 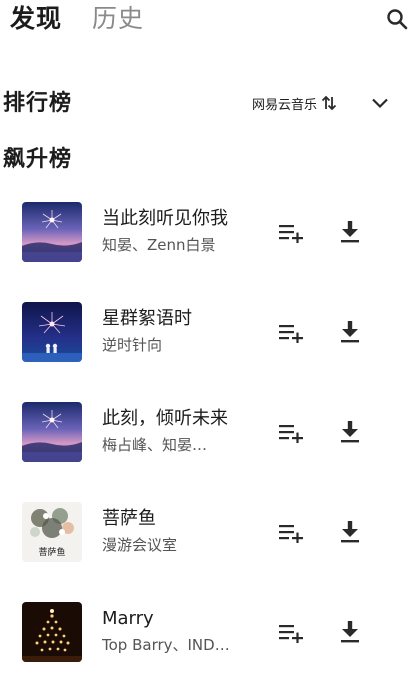 I want to click on sort-arrows-icon, so click(x=329, y=103).